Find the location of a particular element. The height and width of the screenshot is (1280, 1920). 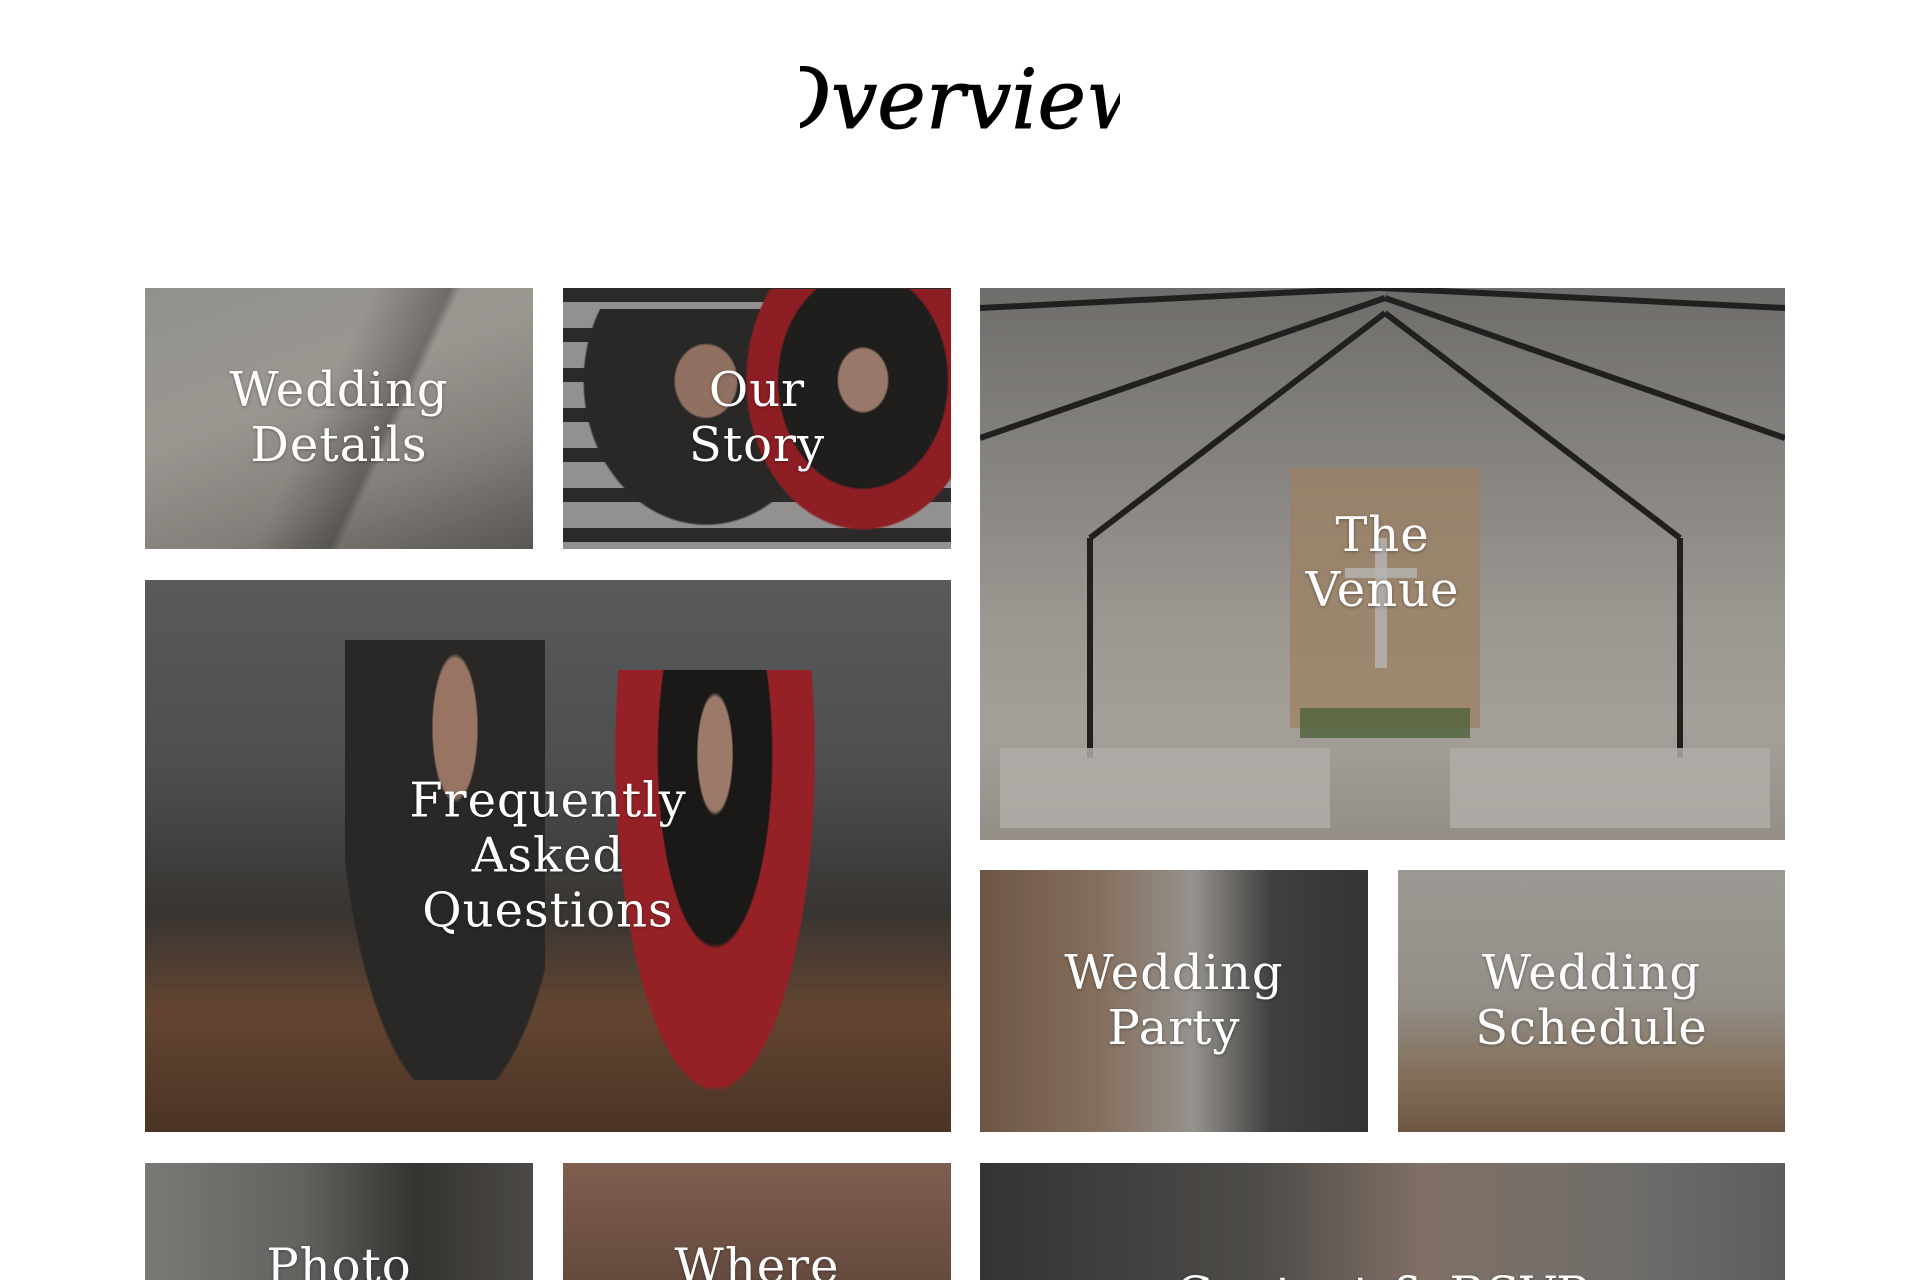

page-title: Overview is located at coordinates (960, 100).